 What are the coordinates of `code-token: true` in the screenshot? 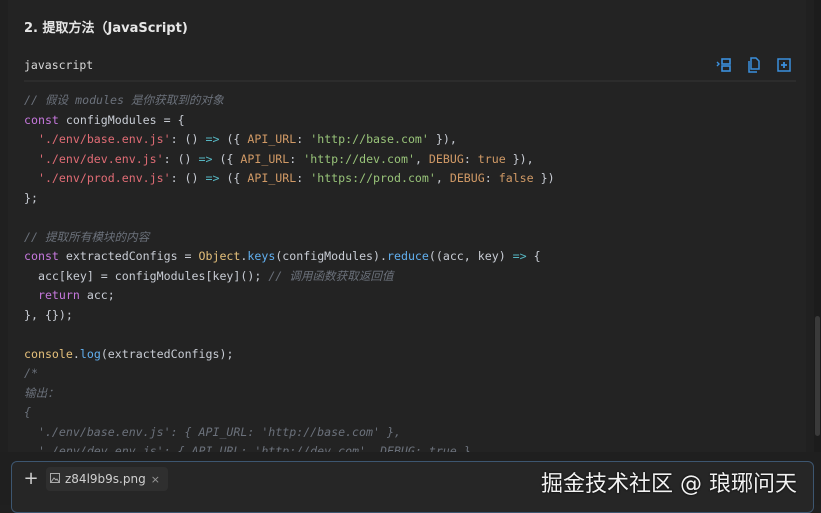 It's located at (491, 158).